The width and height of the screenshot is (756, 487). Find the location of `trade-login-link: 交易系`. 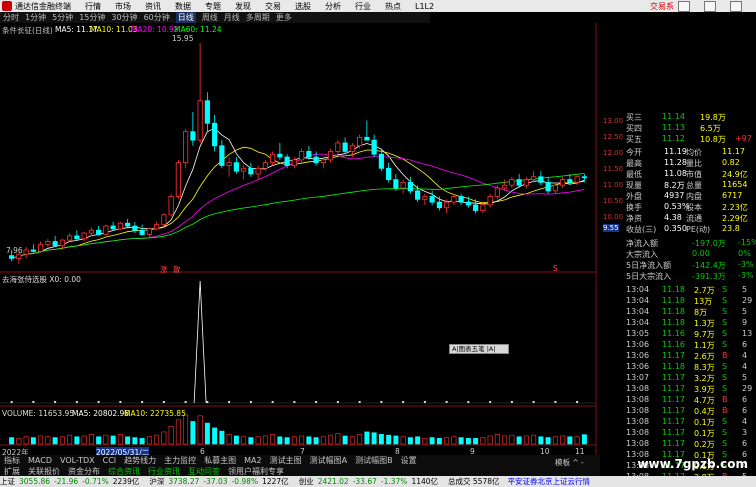

trade-login-link: 交易系 is located at coordinates (662, 6).